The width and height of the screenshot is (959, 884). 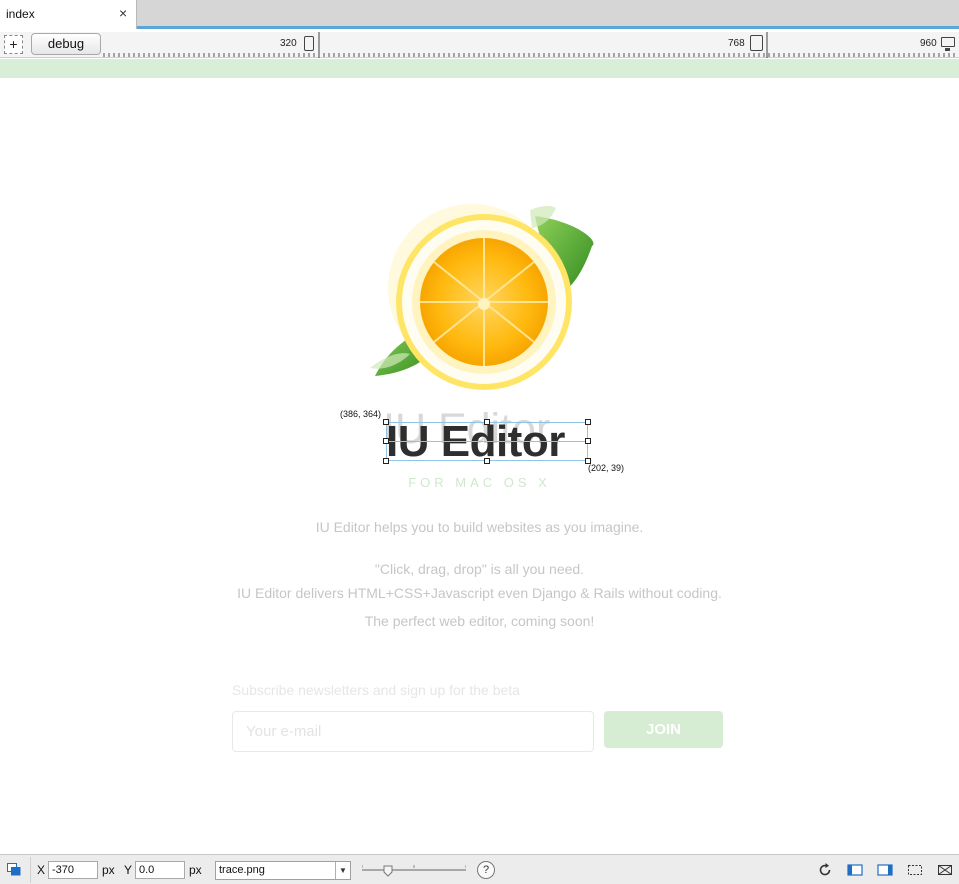 I want to click on y-label: Y, so click(x=128, y=870).